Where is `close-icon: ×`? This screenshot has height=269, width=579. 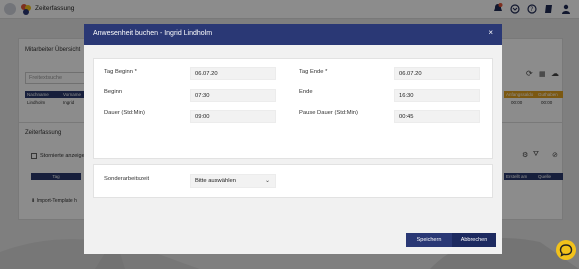 close-icon: × is located at coordinates (490, 32).